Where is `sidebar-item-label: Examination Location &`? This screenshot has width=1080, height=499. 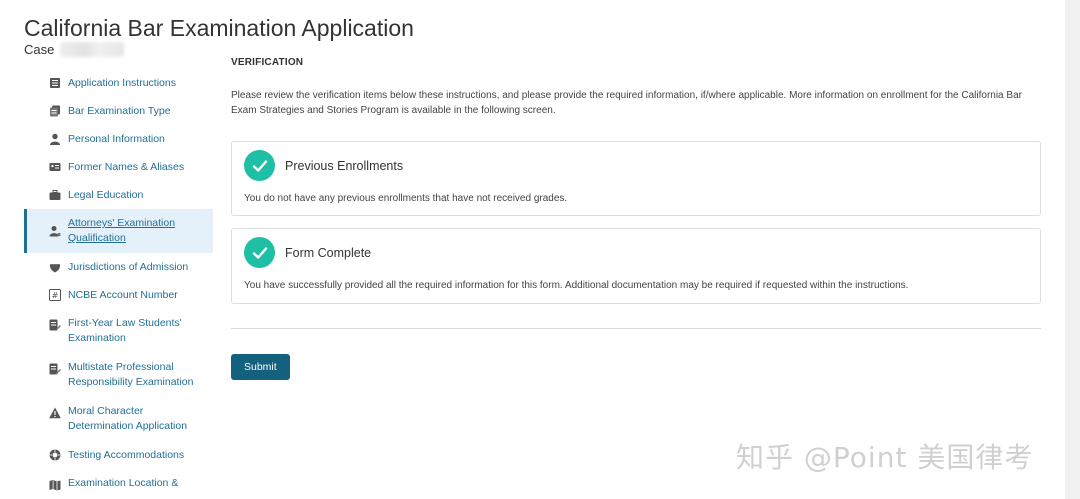 sidebar-item-label: Examination Location & is located at coordinates (123, 483).